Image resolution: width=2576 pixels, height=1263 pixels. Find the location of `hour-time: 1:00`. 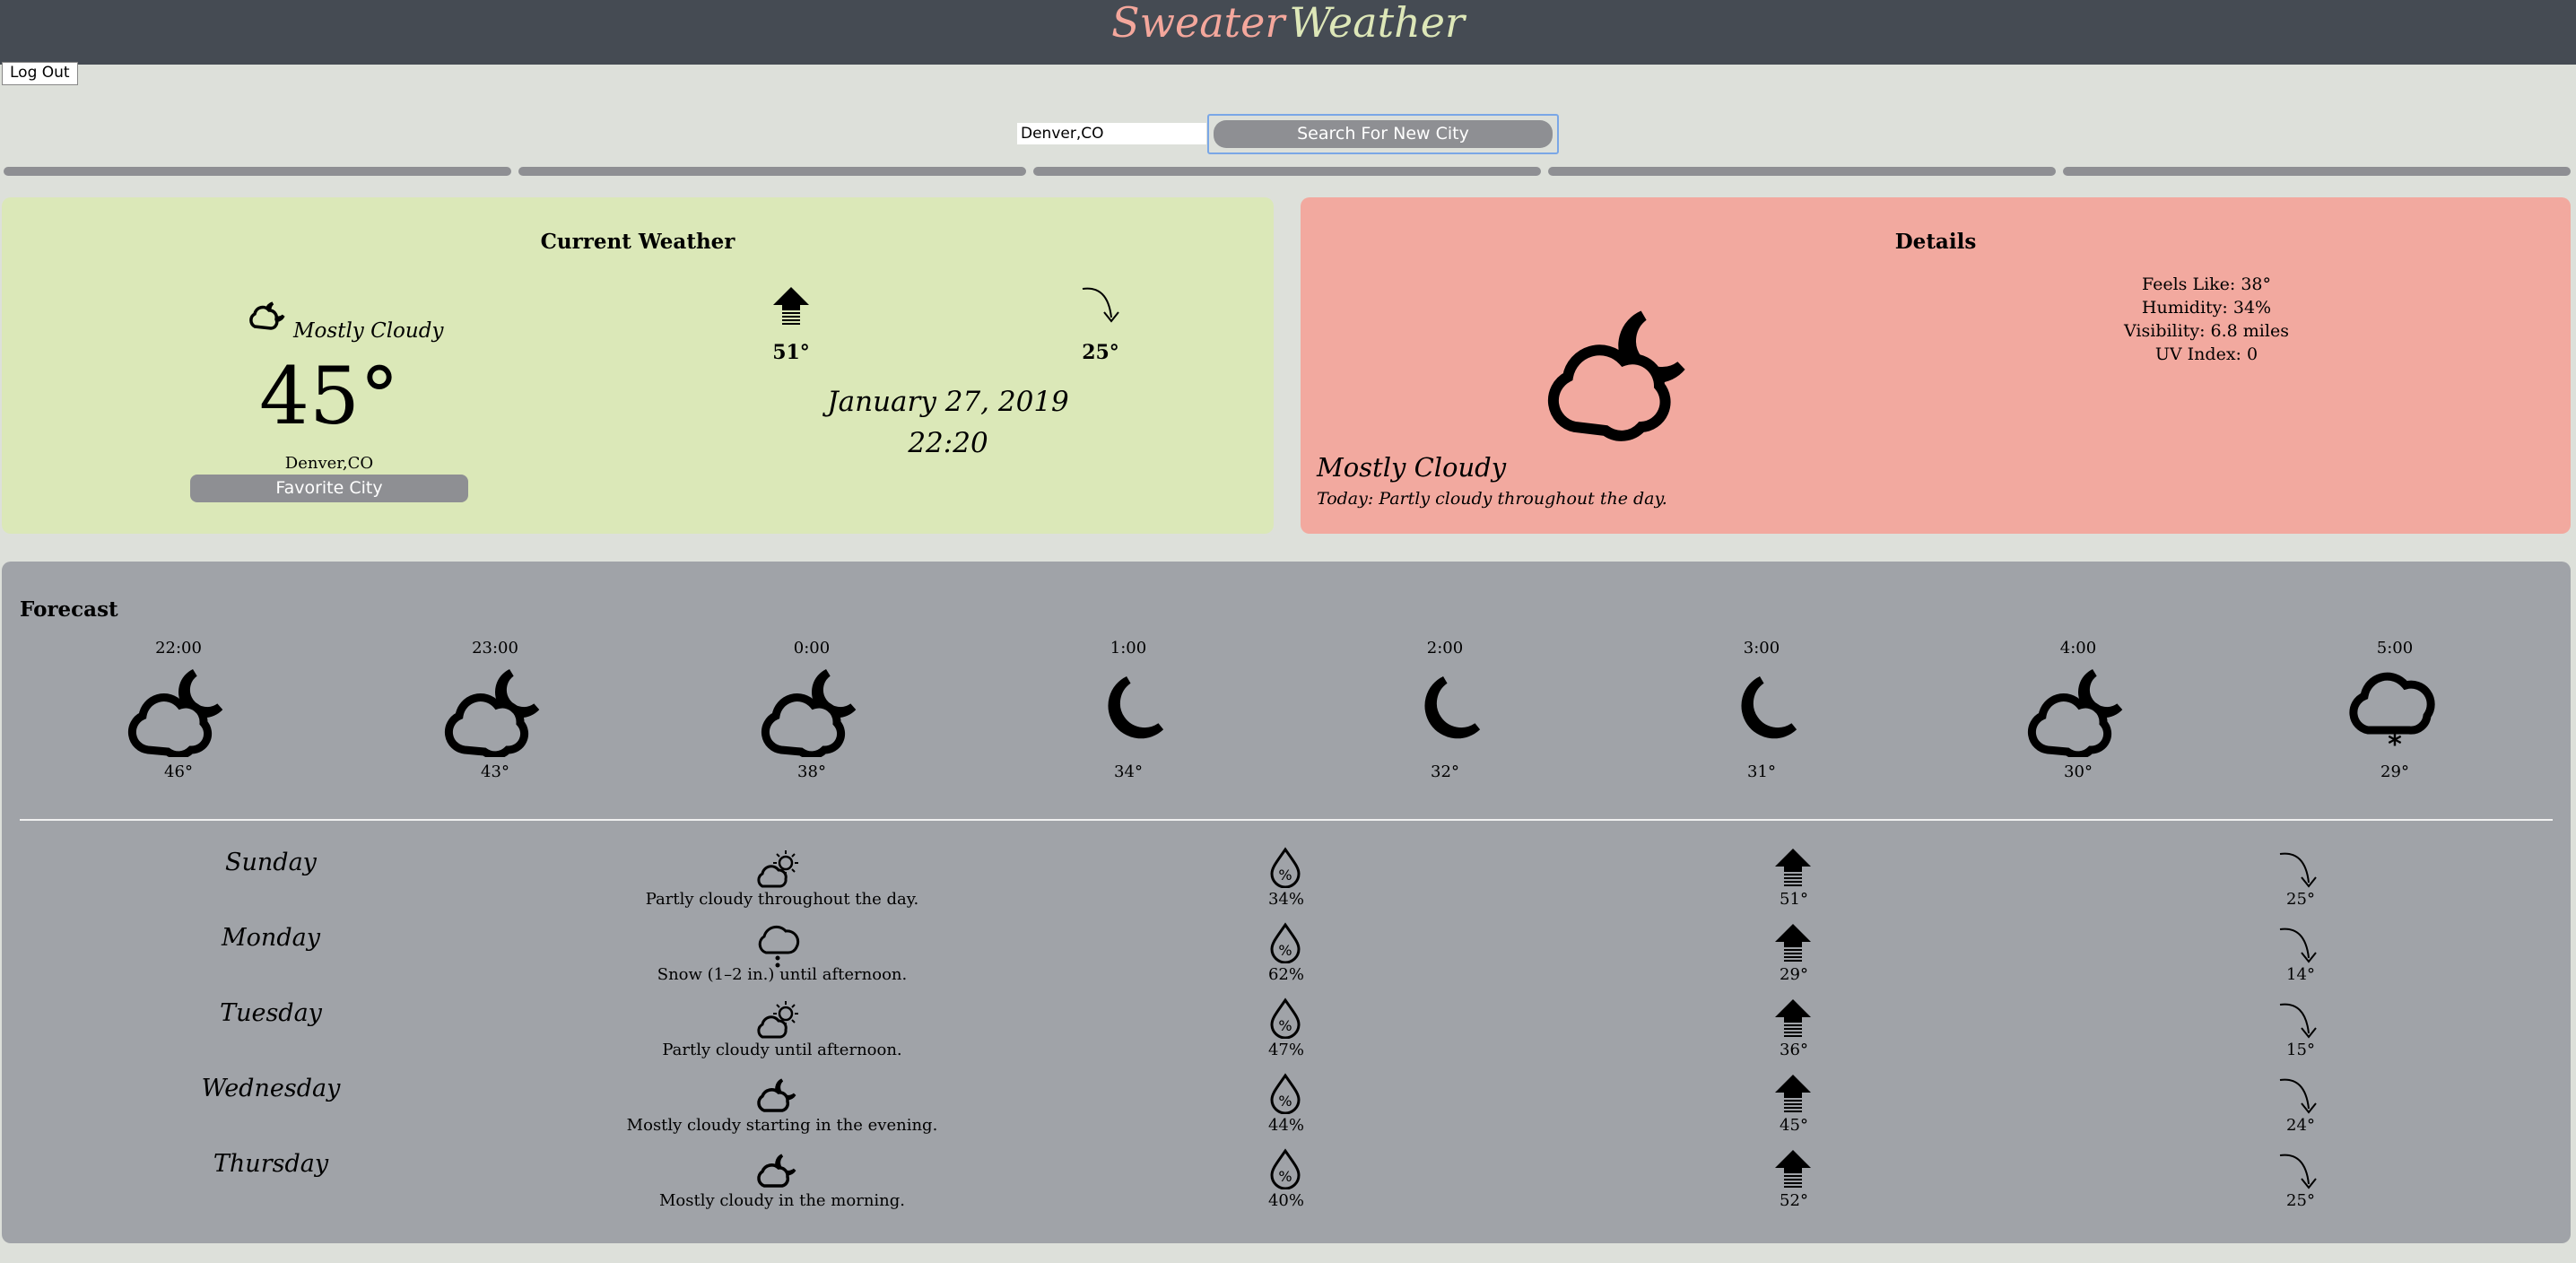

hour-time: 1:00 is located at coordinates (1128, 648).